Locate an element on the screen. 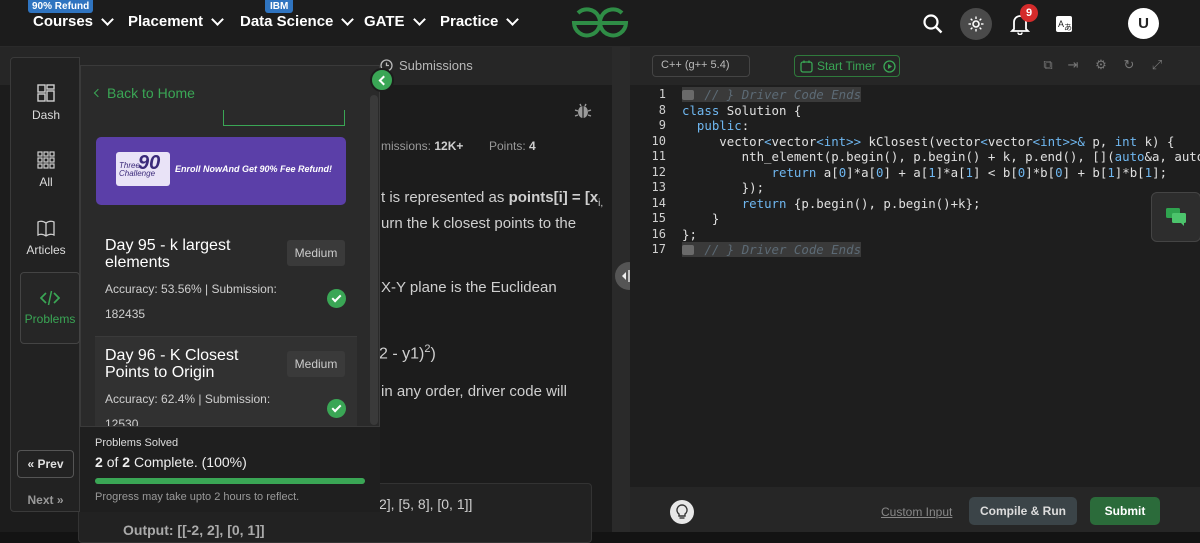 The image size is (1200, 543). custom-input-link: Custom Input is located at coordinates (916, 512).